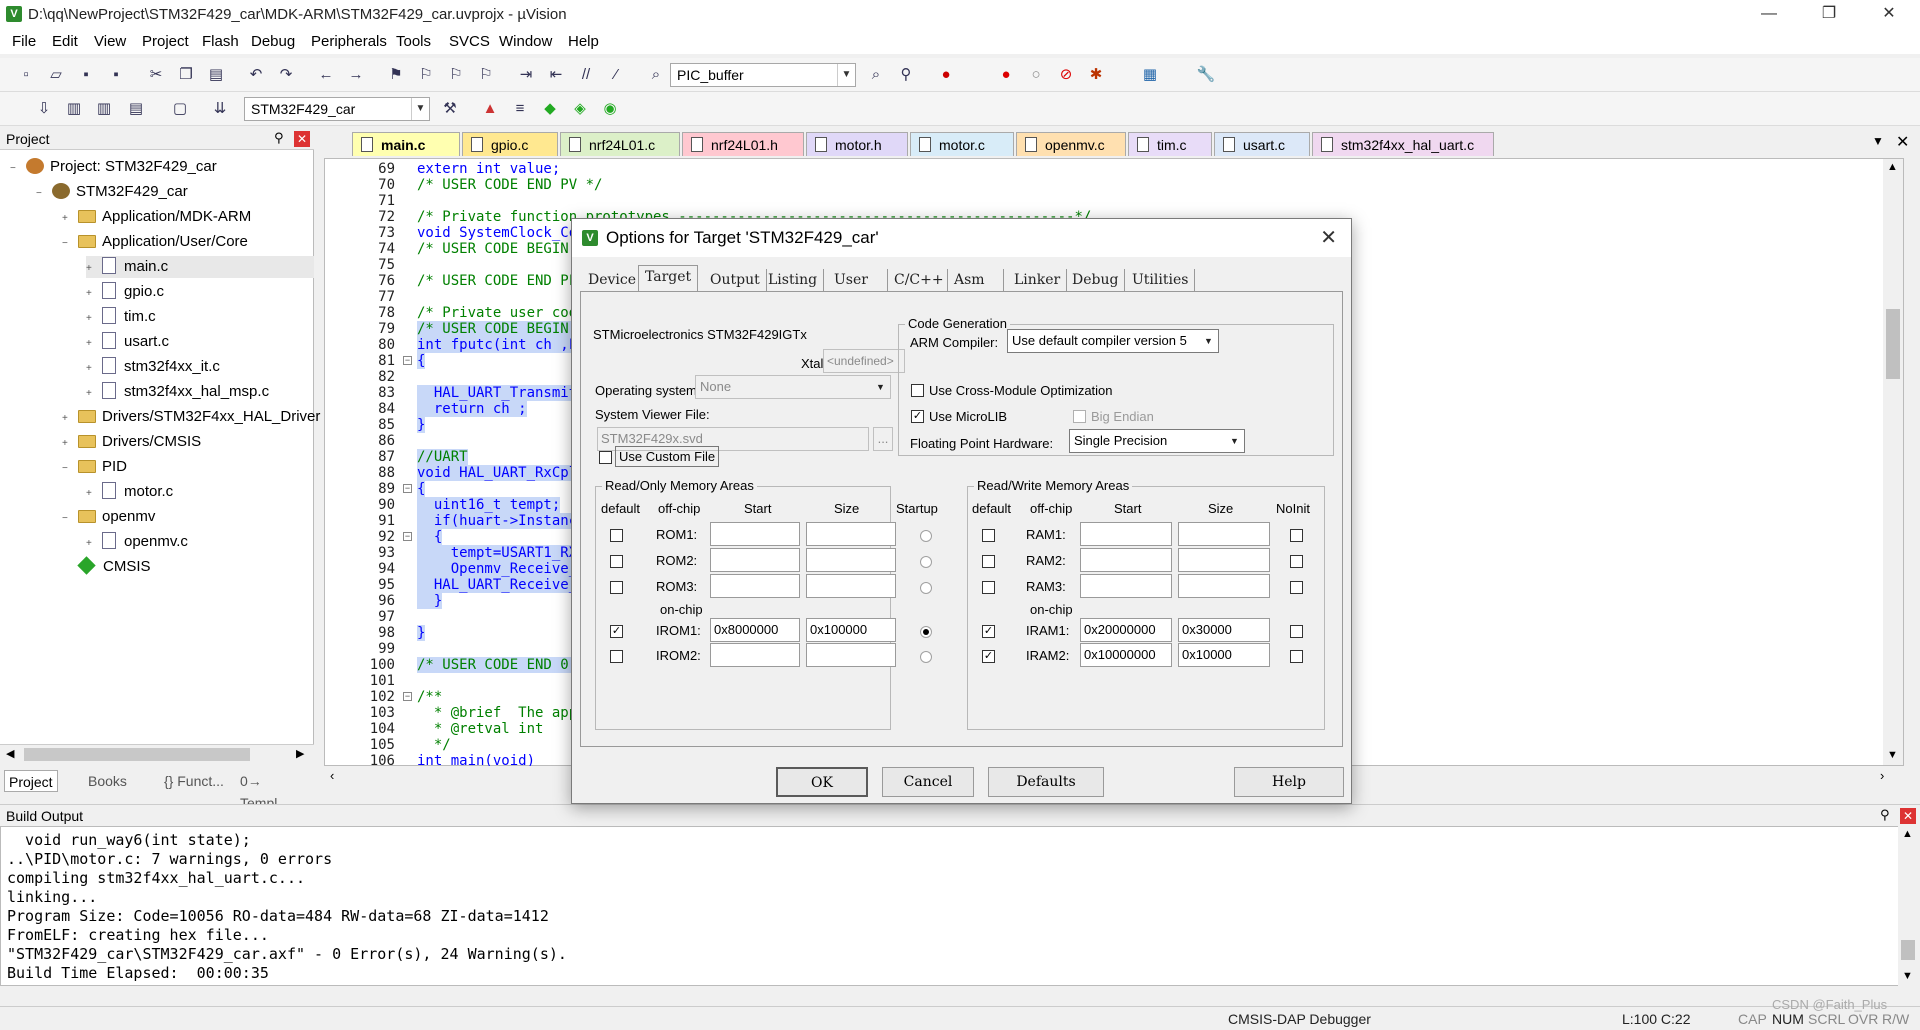  Describe the element at coordinates (302, 139) in the screenshot. I see `close-panel-icon: ✕` at that location.